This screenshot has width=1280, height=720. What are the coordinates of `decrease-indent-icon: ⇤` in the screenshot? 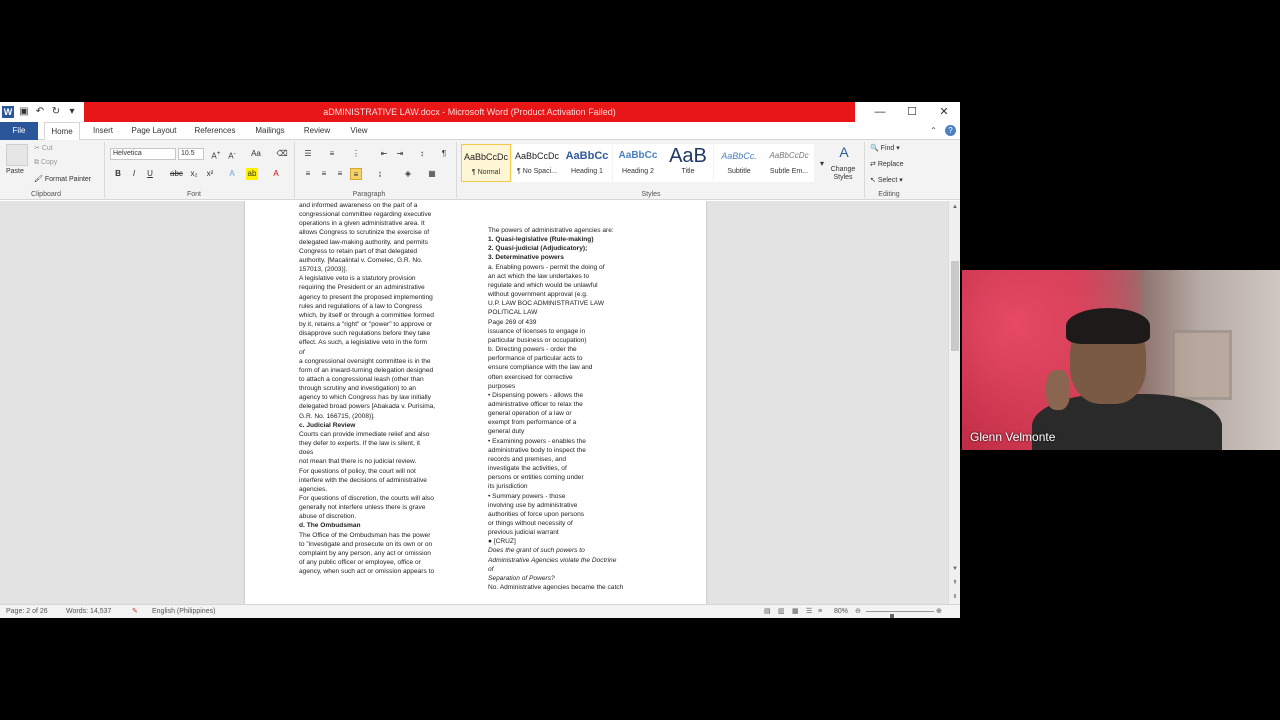 It's located at (384, 154).